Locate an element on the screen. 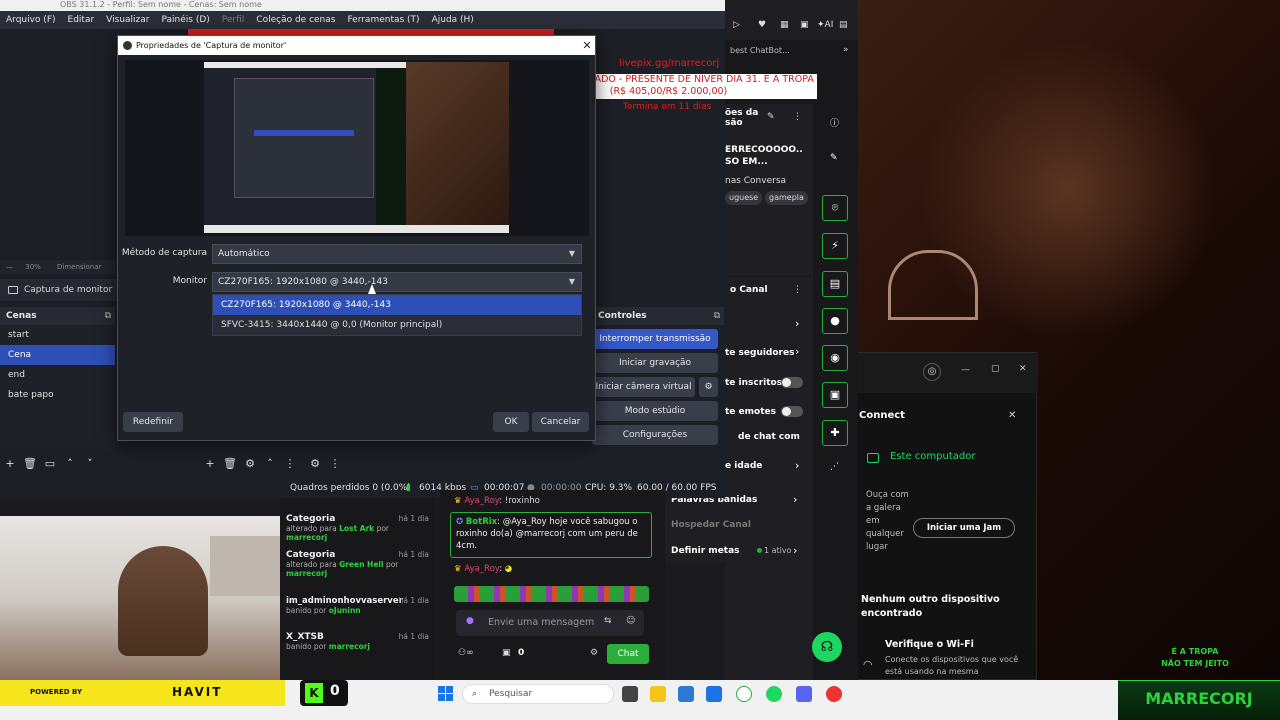  maximize-icon: ▢ is located at coordinates (995, 369).